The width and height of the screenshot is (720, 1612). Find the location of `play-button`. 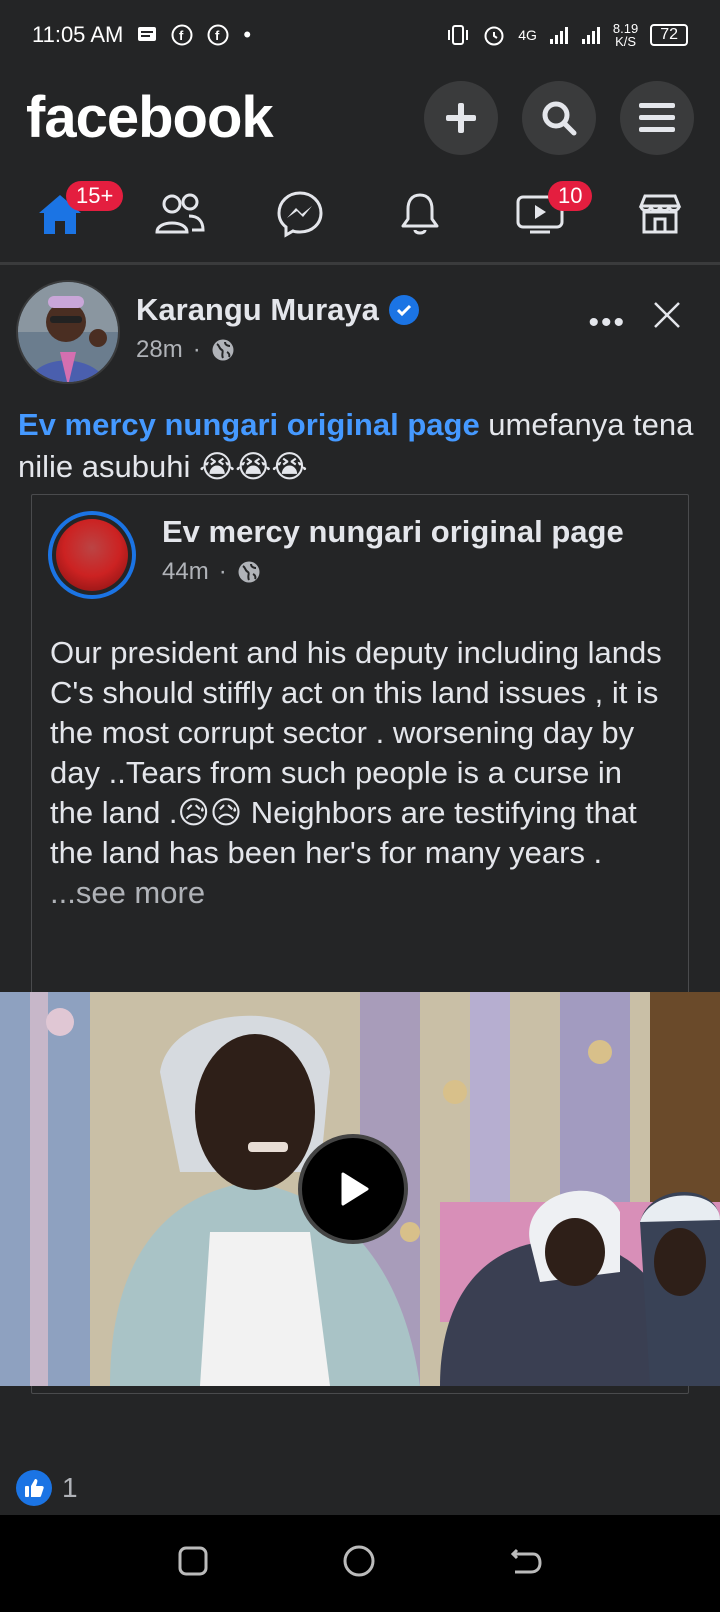

play-button is located at coordinates (353, 1189).